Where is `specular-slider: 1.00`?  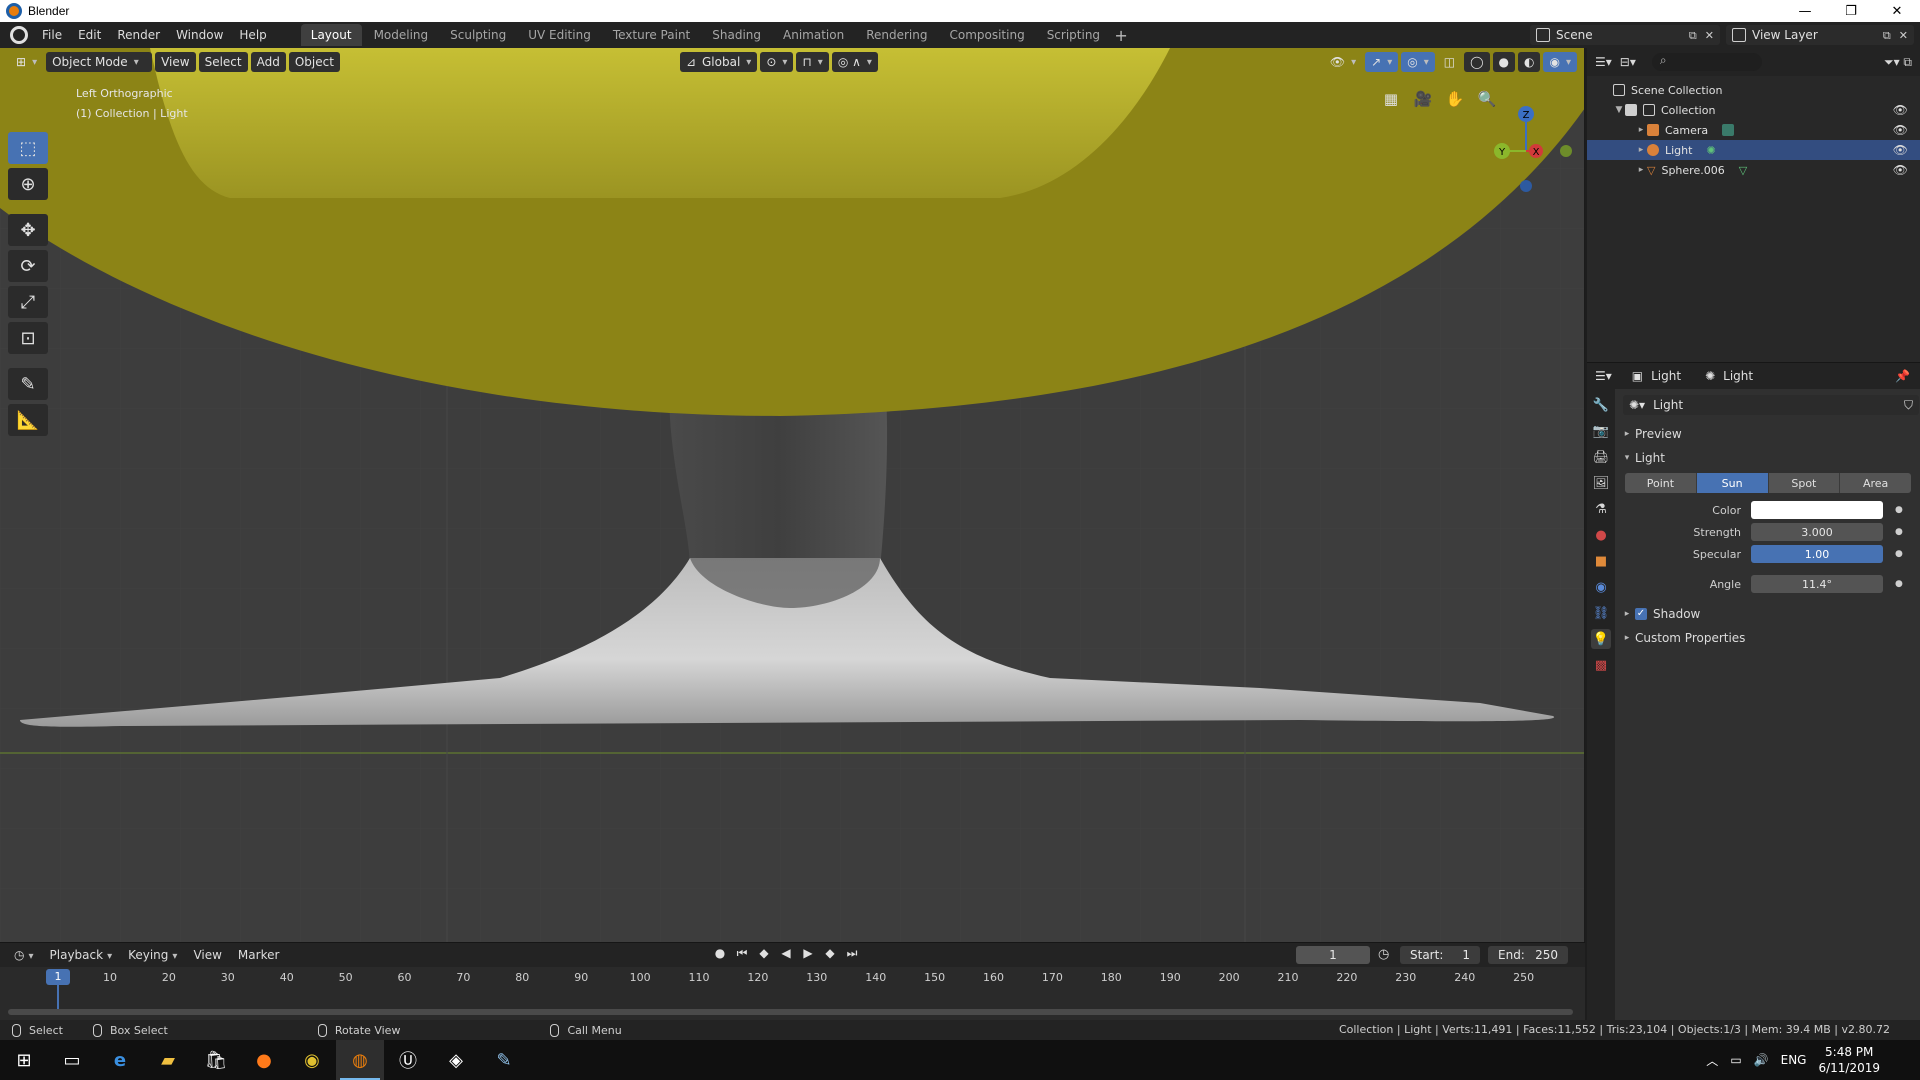 specular-slider: 1.00 is located at coordinates (1817, 554).